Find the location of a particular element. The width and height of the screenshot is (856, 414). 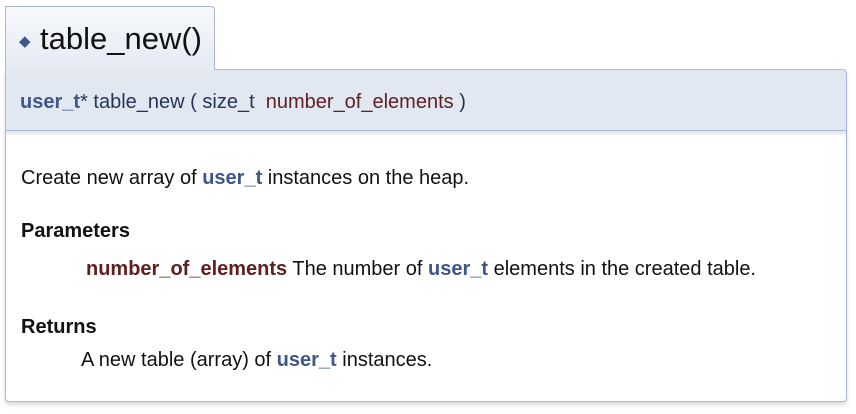

returns-text-after: instances. is located at coordinates (387, 360).